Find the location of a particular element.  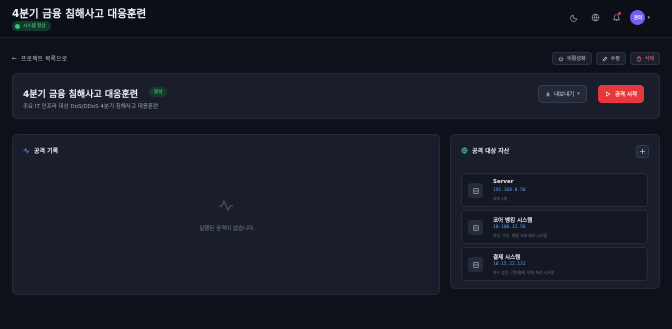

delete-button: 삭제 is located at coordinates (644, 58).